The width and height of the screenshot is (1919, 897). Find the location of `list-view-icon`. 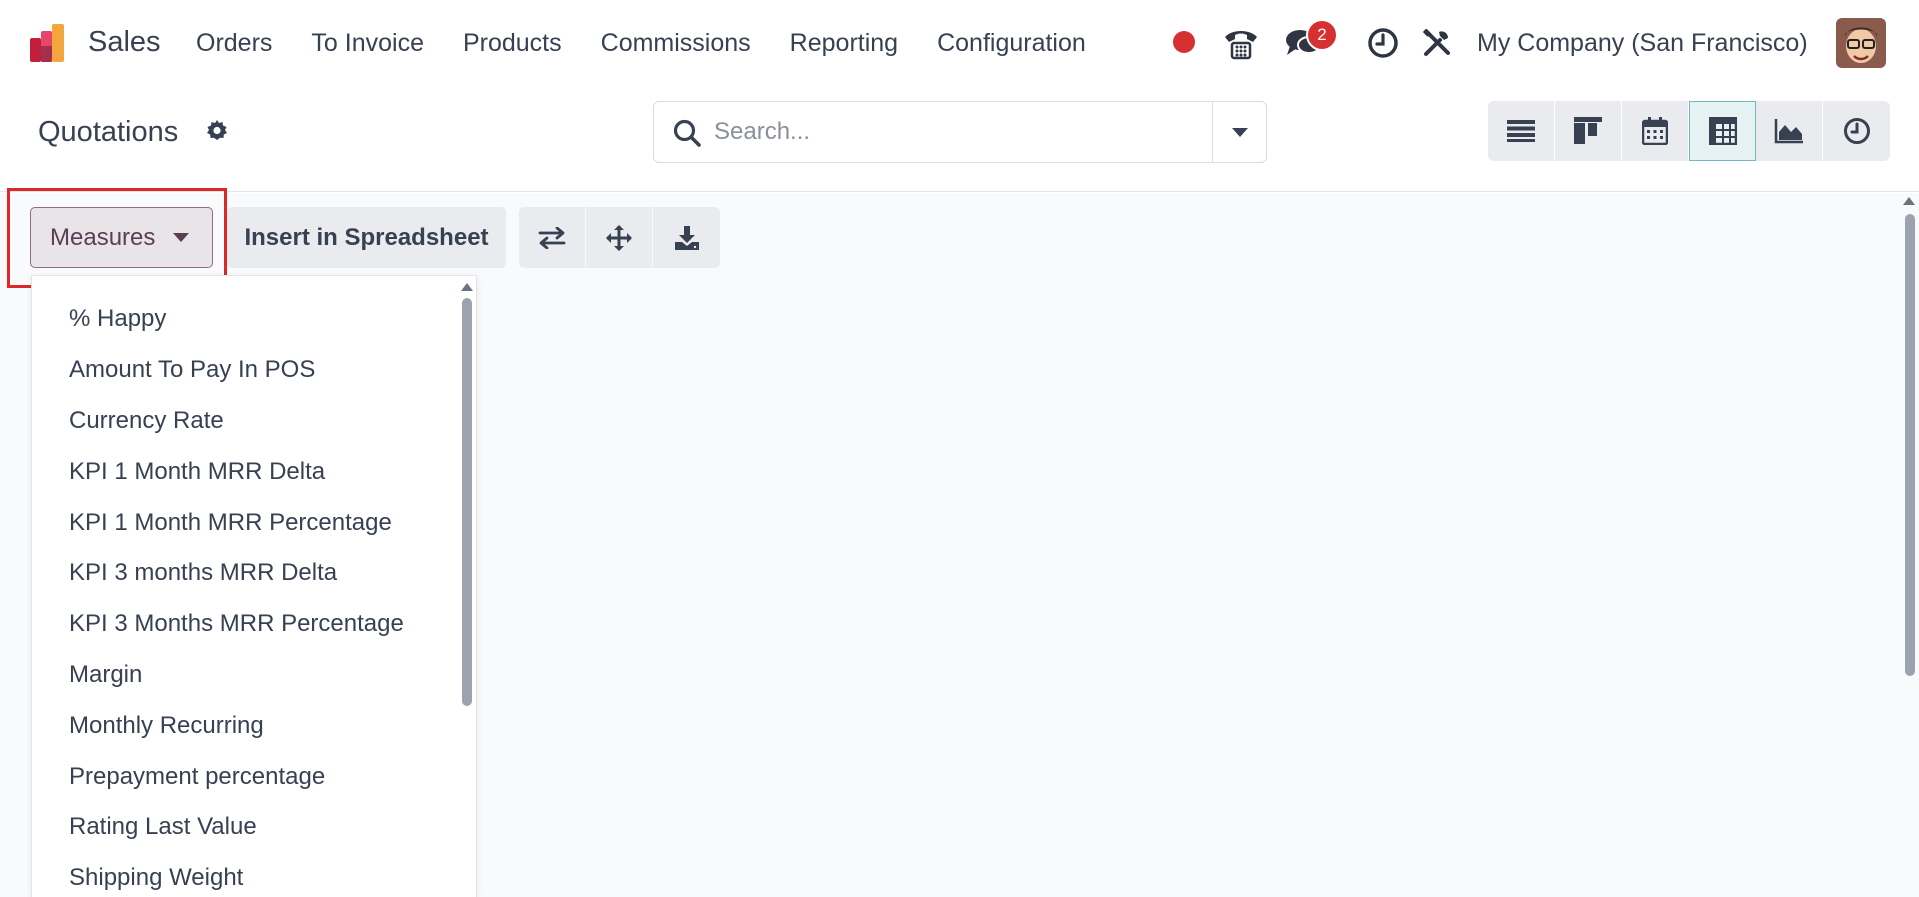

list-view-icon is located at coordinates (1521, 131).